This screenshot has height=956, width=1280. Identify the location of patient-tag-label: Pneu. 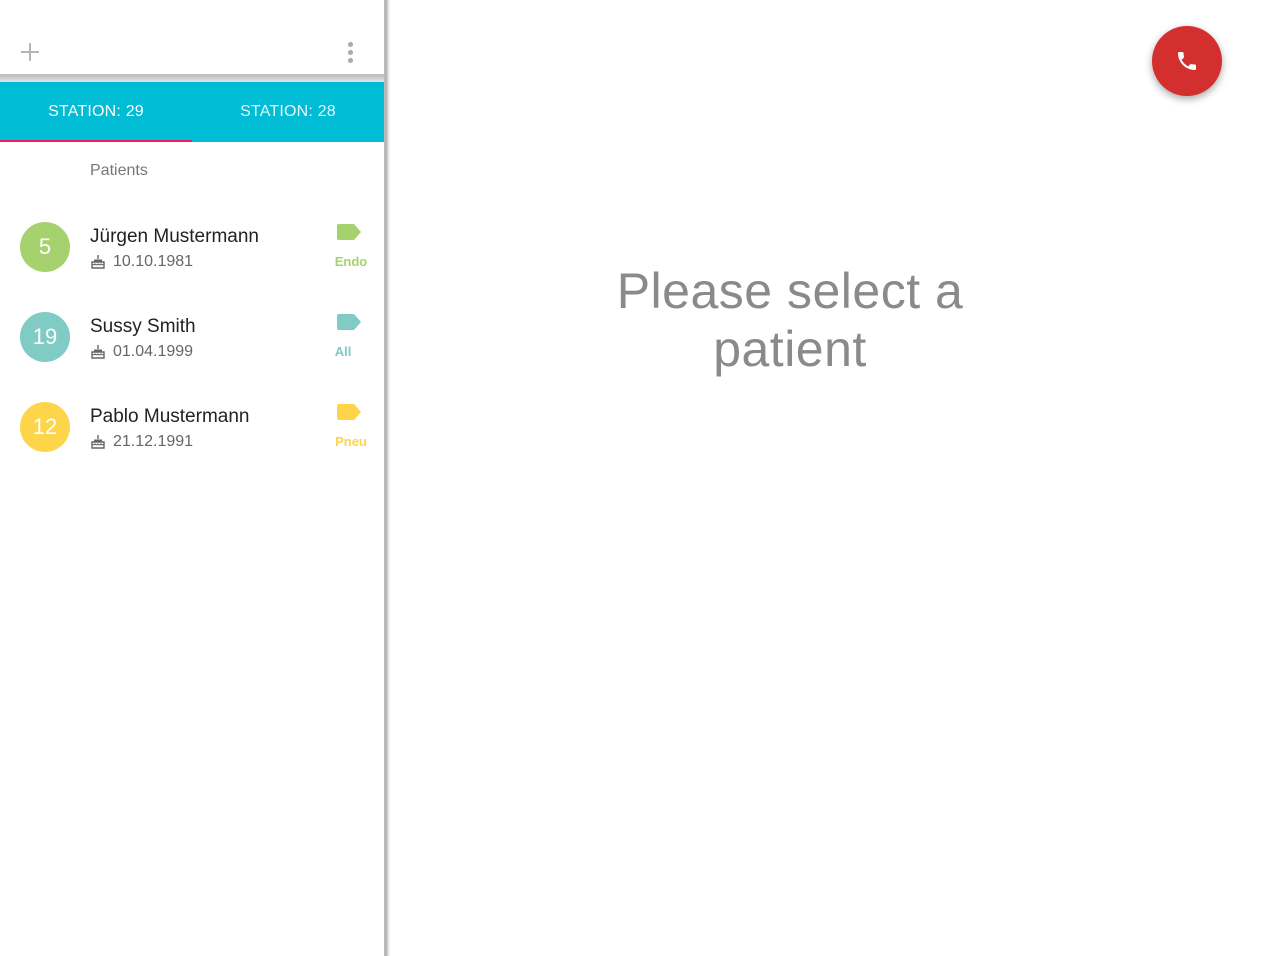
(351, 441).